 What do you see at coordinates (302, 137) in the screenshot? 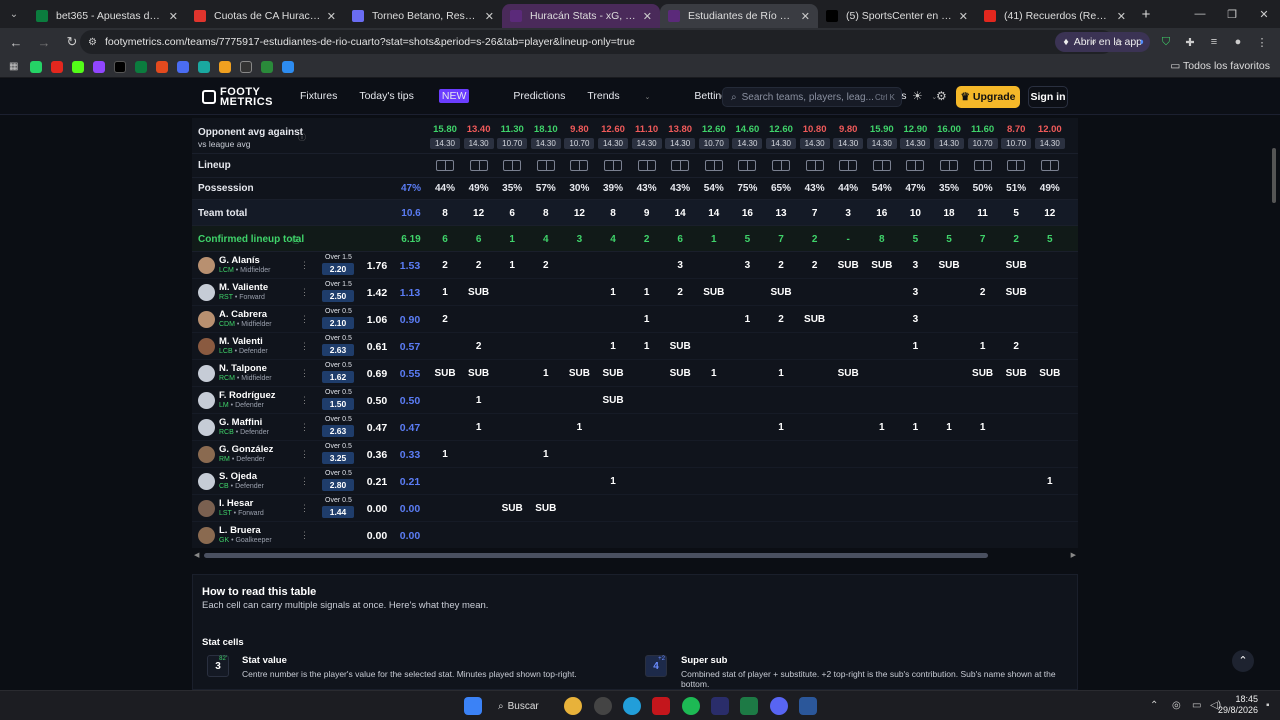
I see `info-icon: ⓘ` at bounding box center [302, 137].